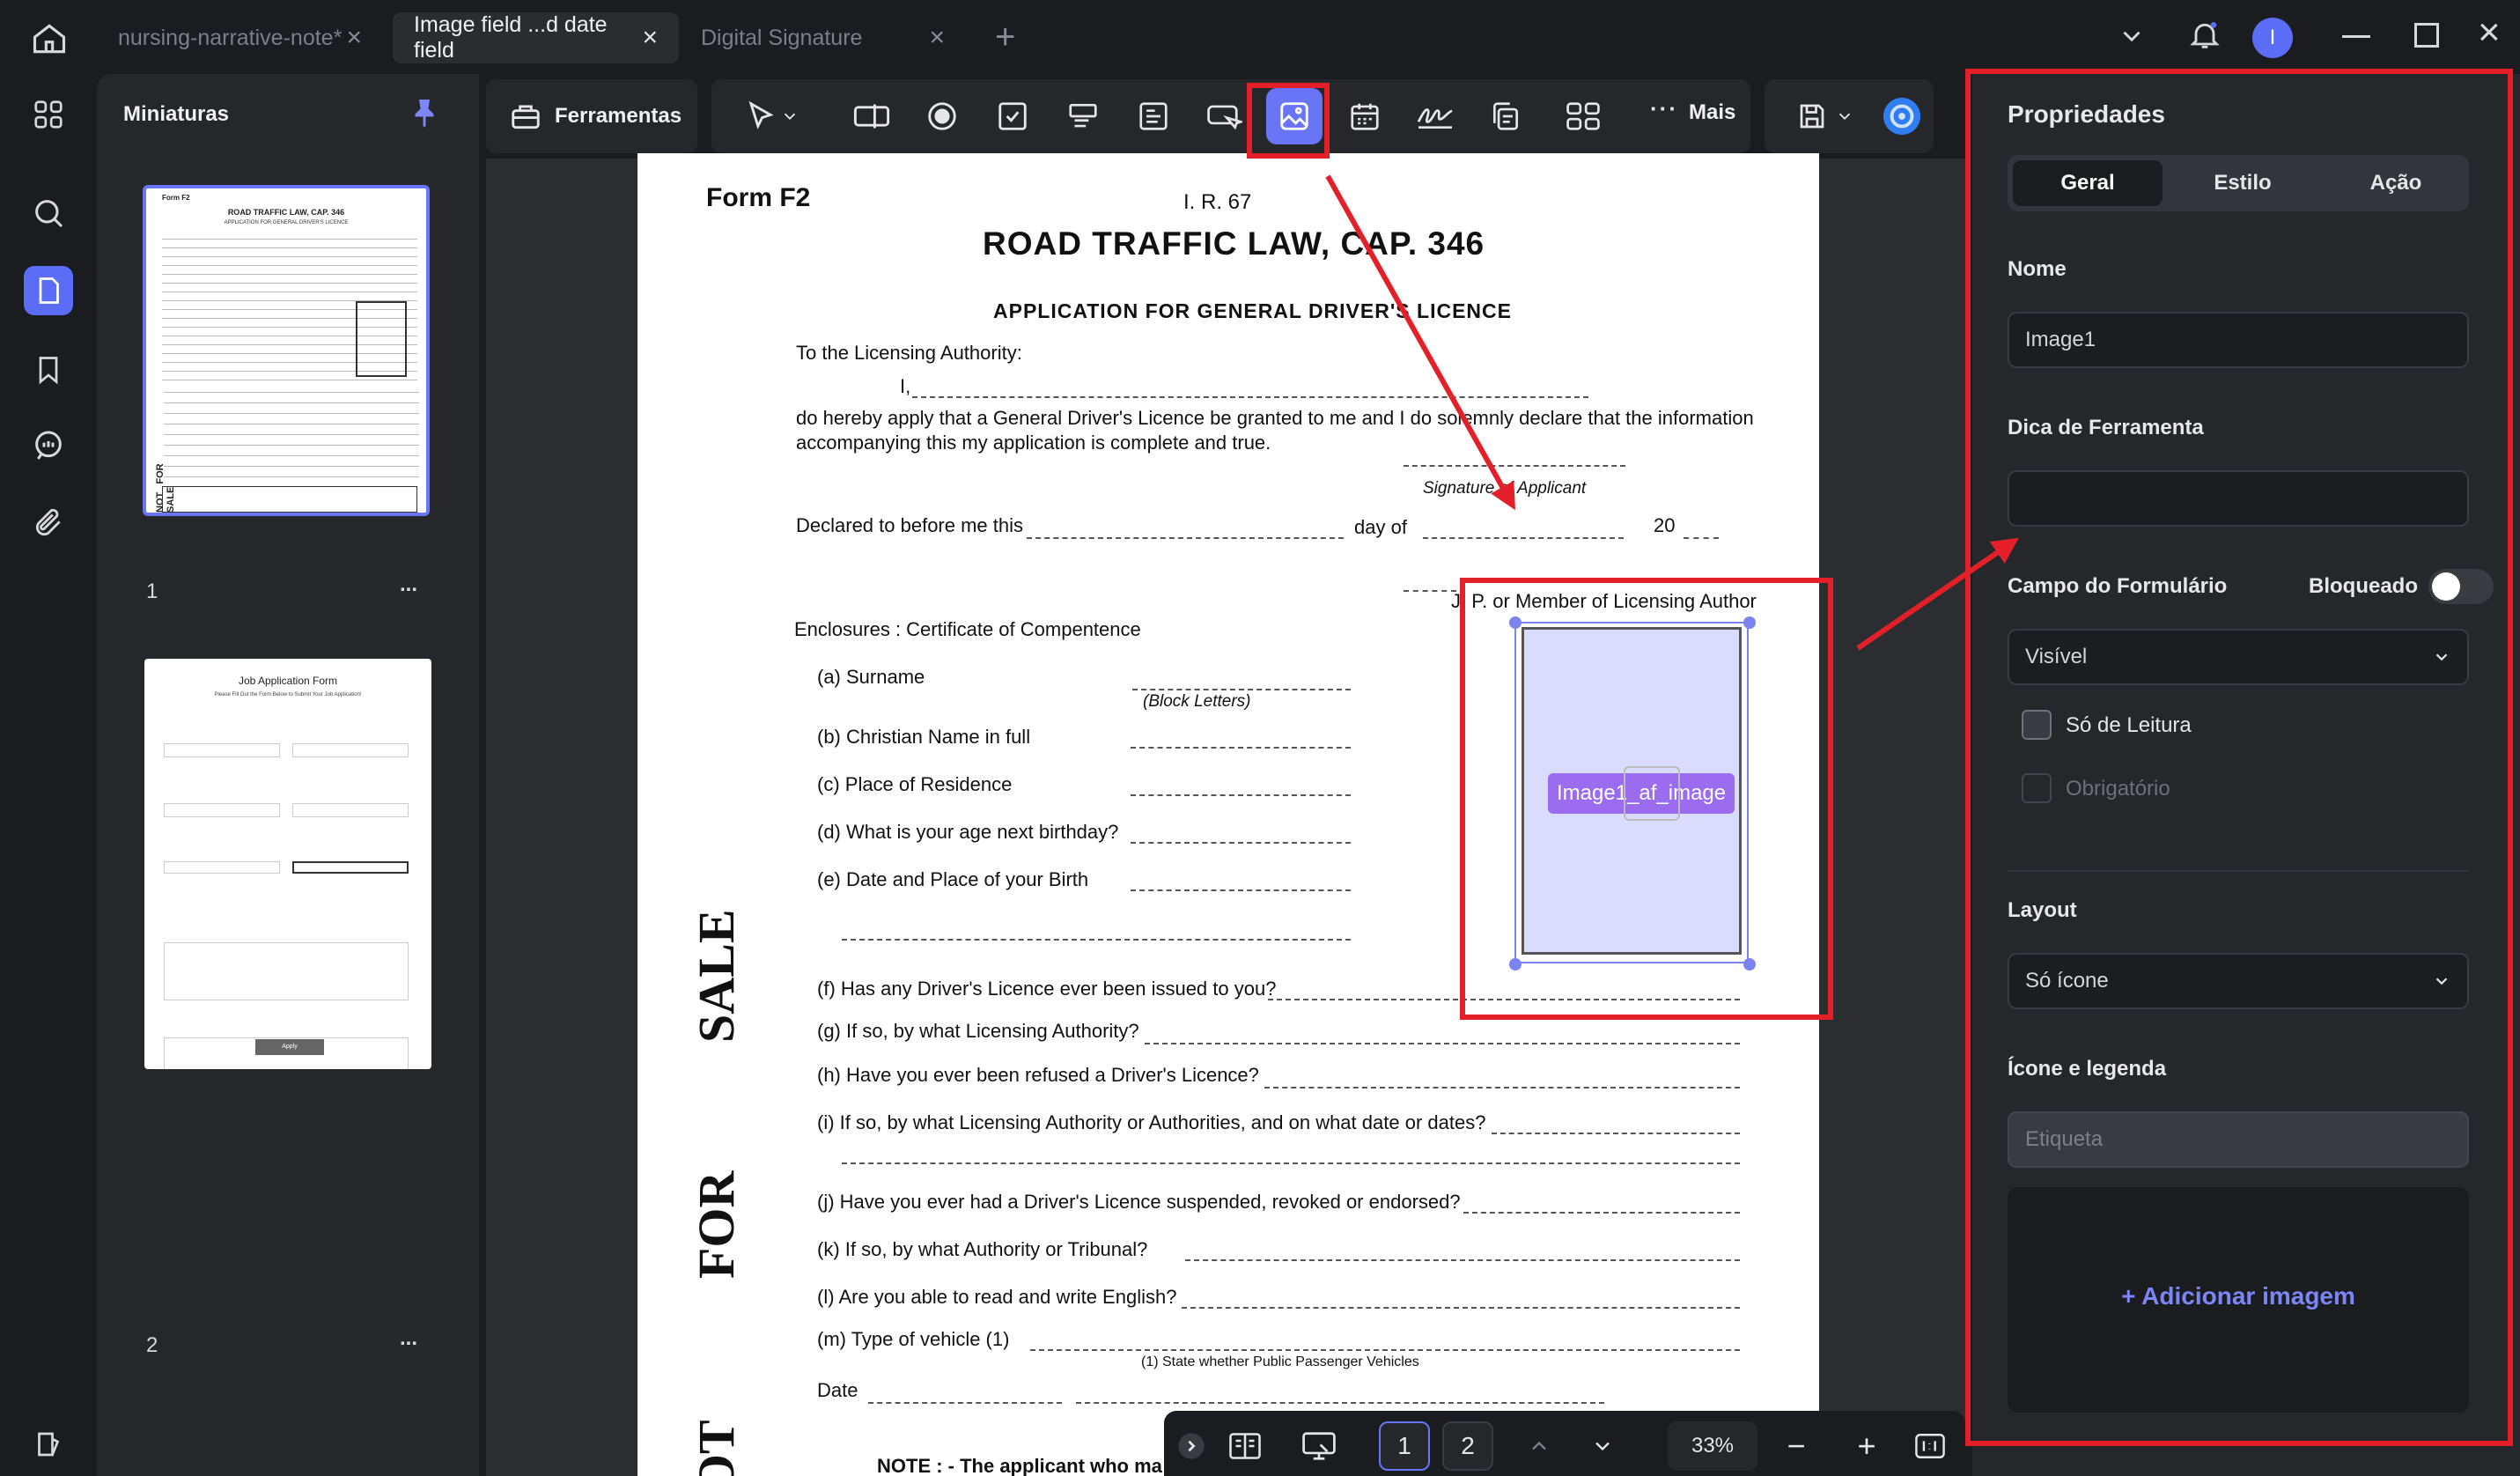 The width and height of the screenshot is (2520, 1476). I want to click on arrow-to-properties, so click(1937, 594).